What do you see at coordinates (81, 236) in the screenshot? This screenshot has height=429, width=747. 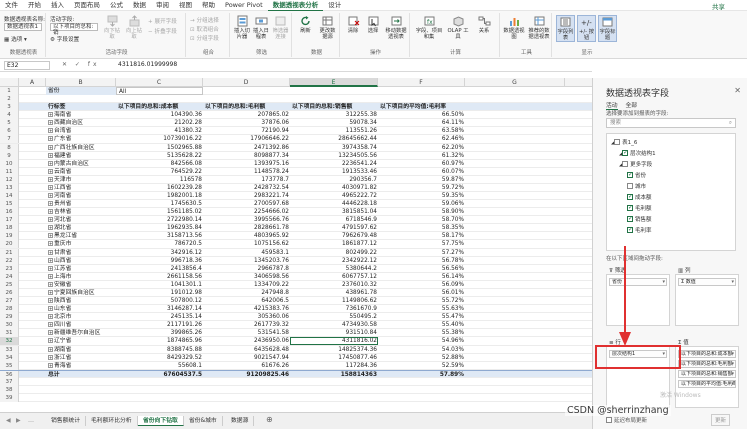 I see `row-label-cell: + 黑龙江省` at bounding box center [81, 236].